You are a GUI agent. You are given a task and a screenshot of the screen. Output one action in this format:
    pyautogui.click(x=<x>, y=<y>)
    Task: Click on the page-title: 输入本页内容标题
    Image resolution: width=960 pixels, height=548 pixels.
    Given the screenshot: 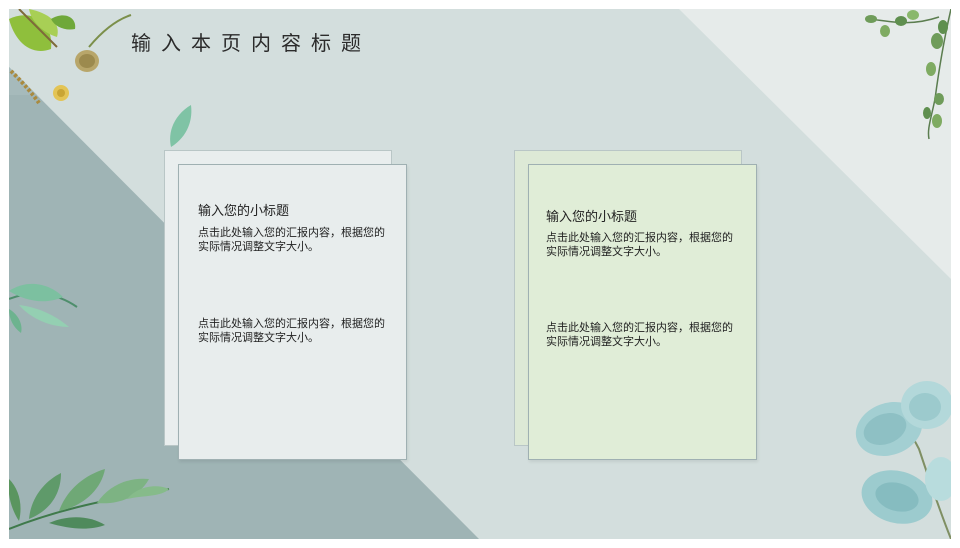 What is the action you would take?
    pyautogui.click(x=251, y=43)
    